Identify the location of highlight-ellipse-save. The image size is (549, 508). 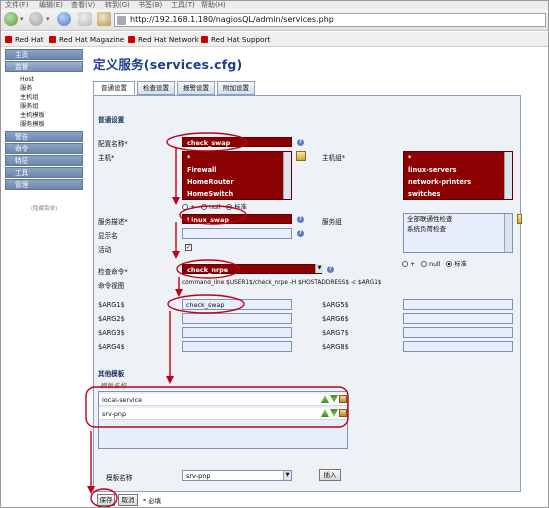
(104, 497).